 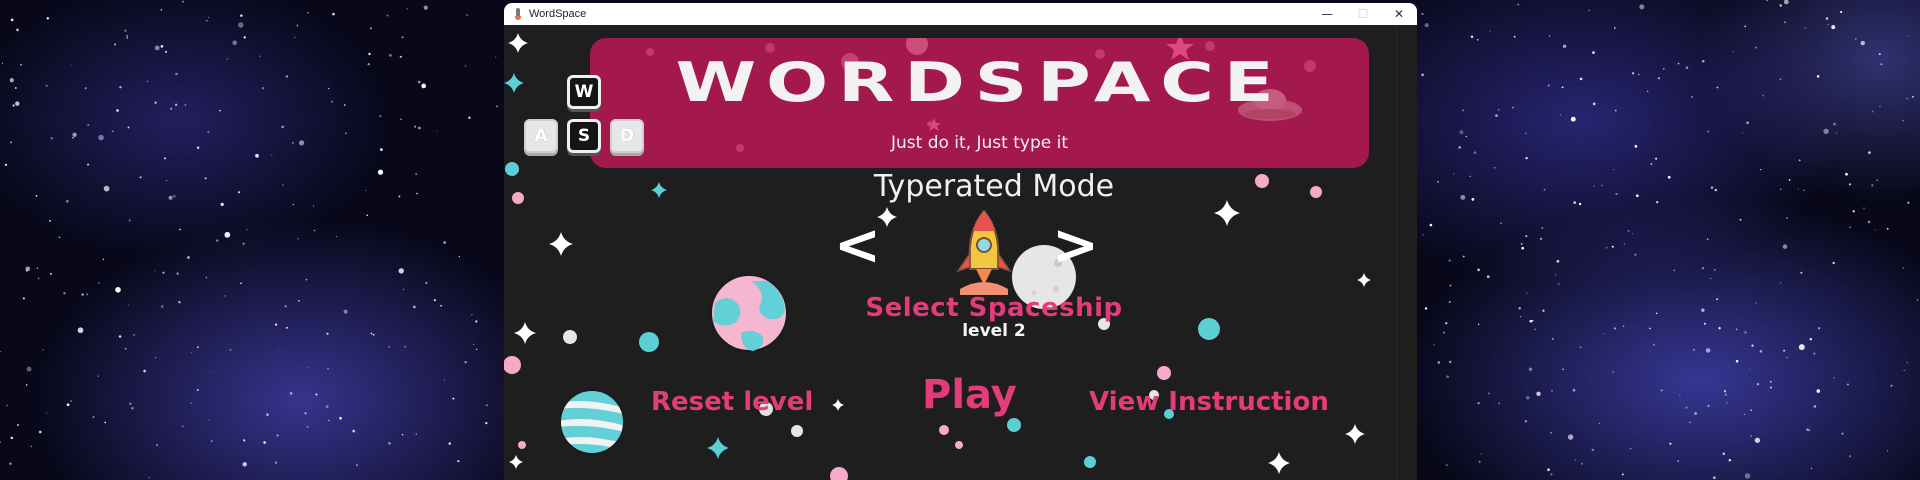 I want to click on logo-key-a: A, so click(x=541, y=136).